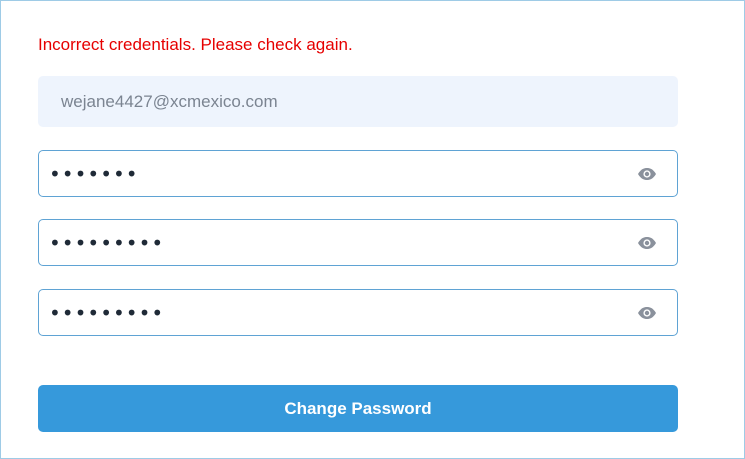  What do you see at coordinates (342, 313) in the screenshot?
I see `confirm-password-value: •••••••••` at bounding box center [342, 313].